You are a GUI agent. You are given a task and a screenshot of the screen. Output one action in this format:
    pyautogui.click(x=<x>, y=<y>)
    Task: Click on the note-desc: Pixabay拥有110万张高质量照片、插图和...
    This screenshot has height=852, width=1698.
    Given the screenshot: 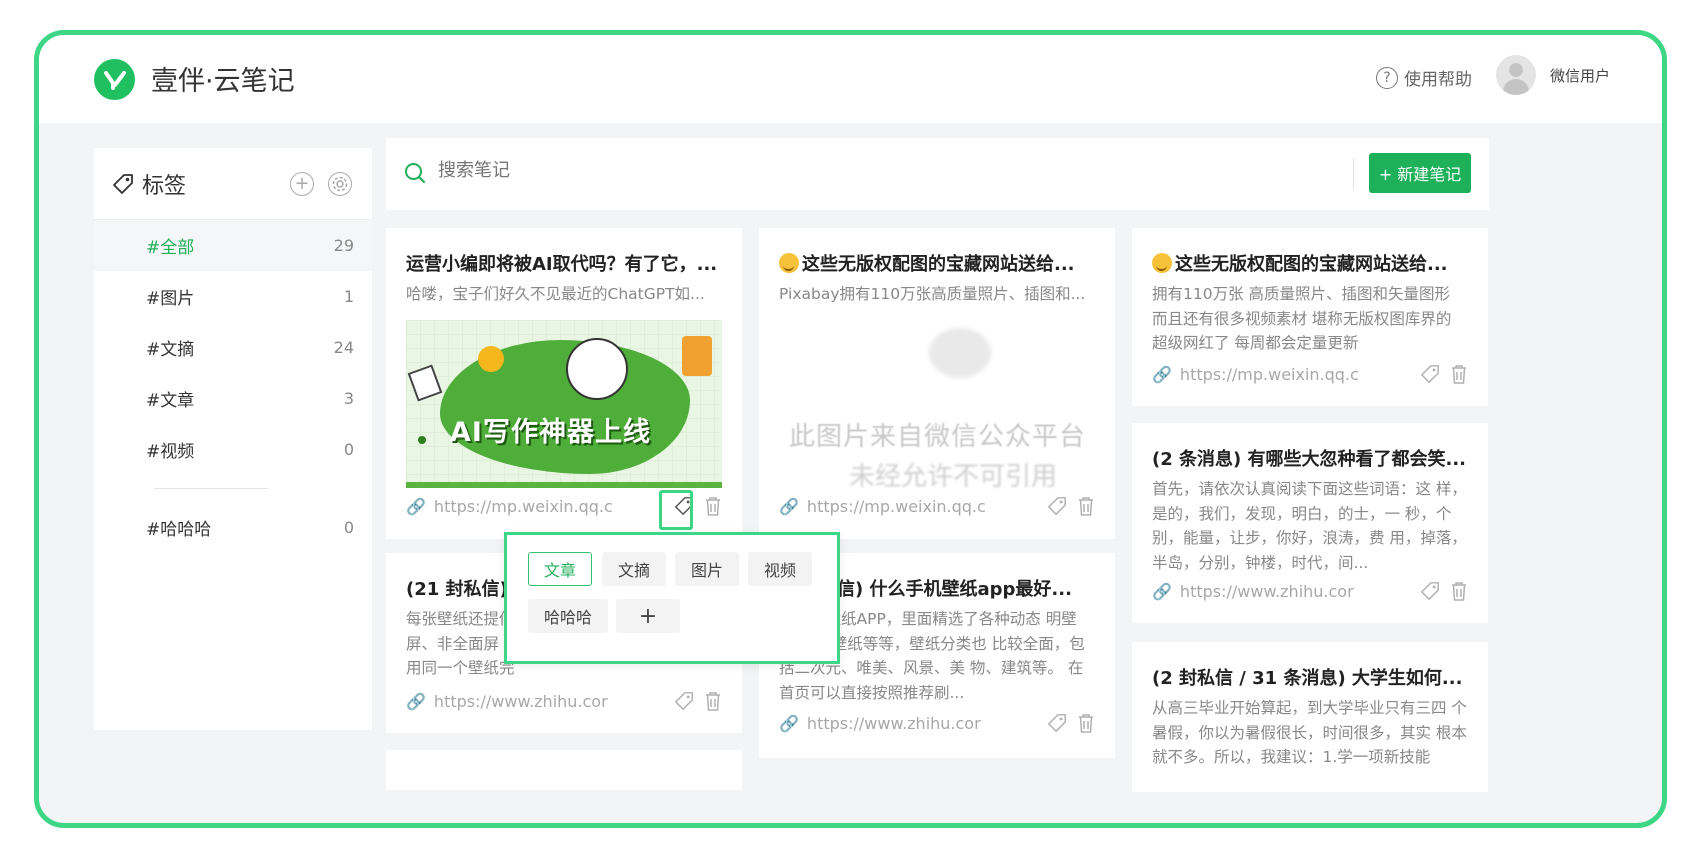 What is the action you would take?
    pyautogui.click(x=932, y=294)
    